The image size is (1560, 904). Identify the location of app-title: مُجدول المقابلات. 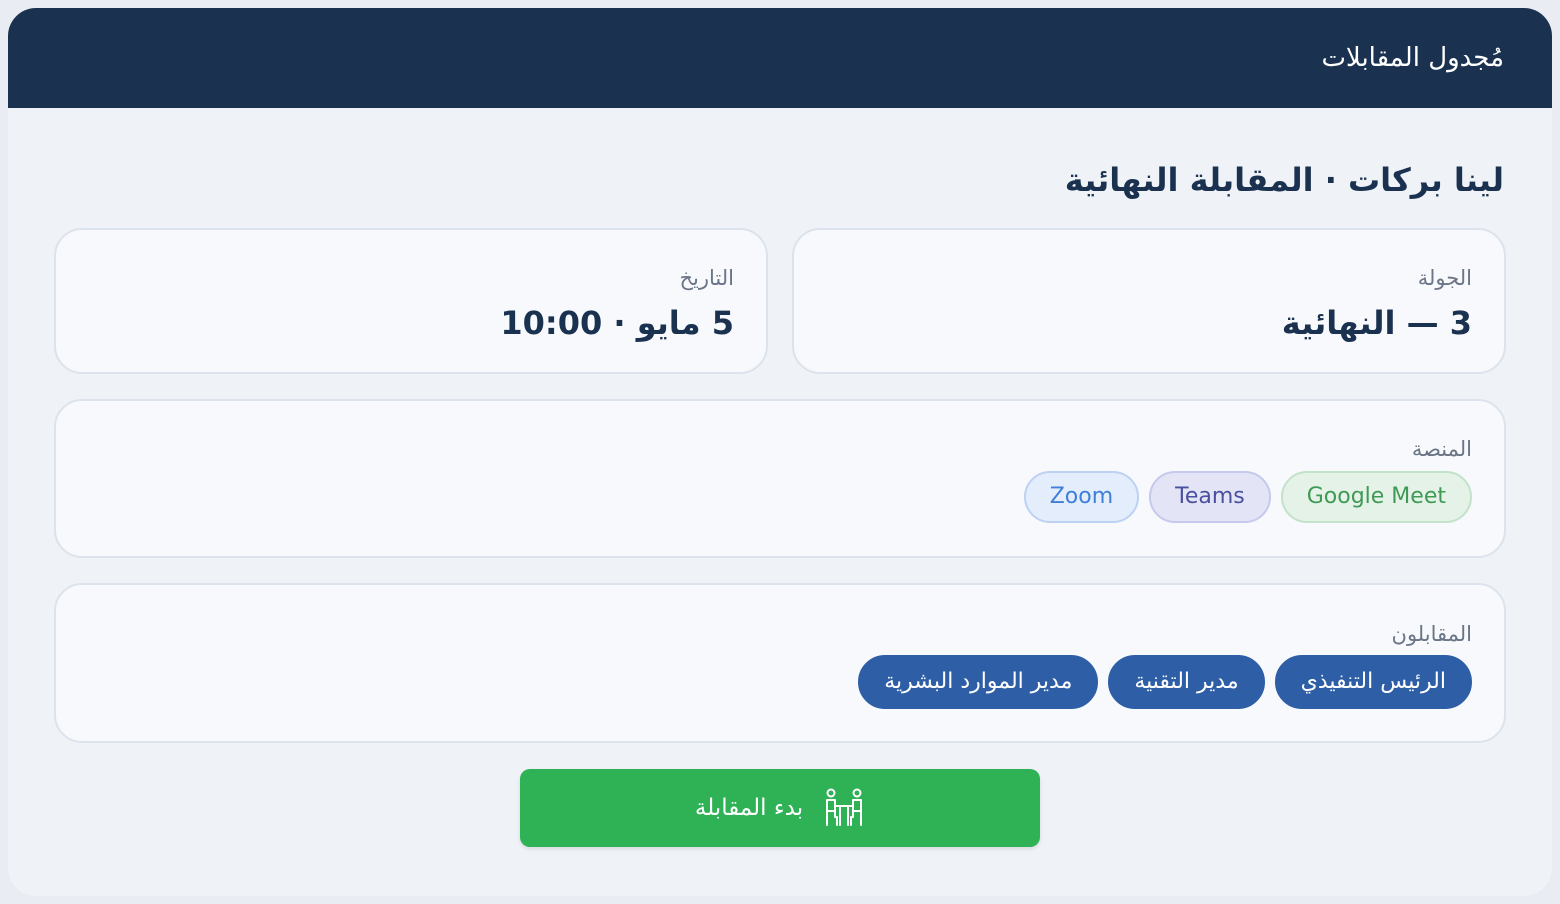
(1412, 58).